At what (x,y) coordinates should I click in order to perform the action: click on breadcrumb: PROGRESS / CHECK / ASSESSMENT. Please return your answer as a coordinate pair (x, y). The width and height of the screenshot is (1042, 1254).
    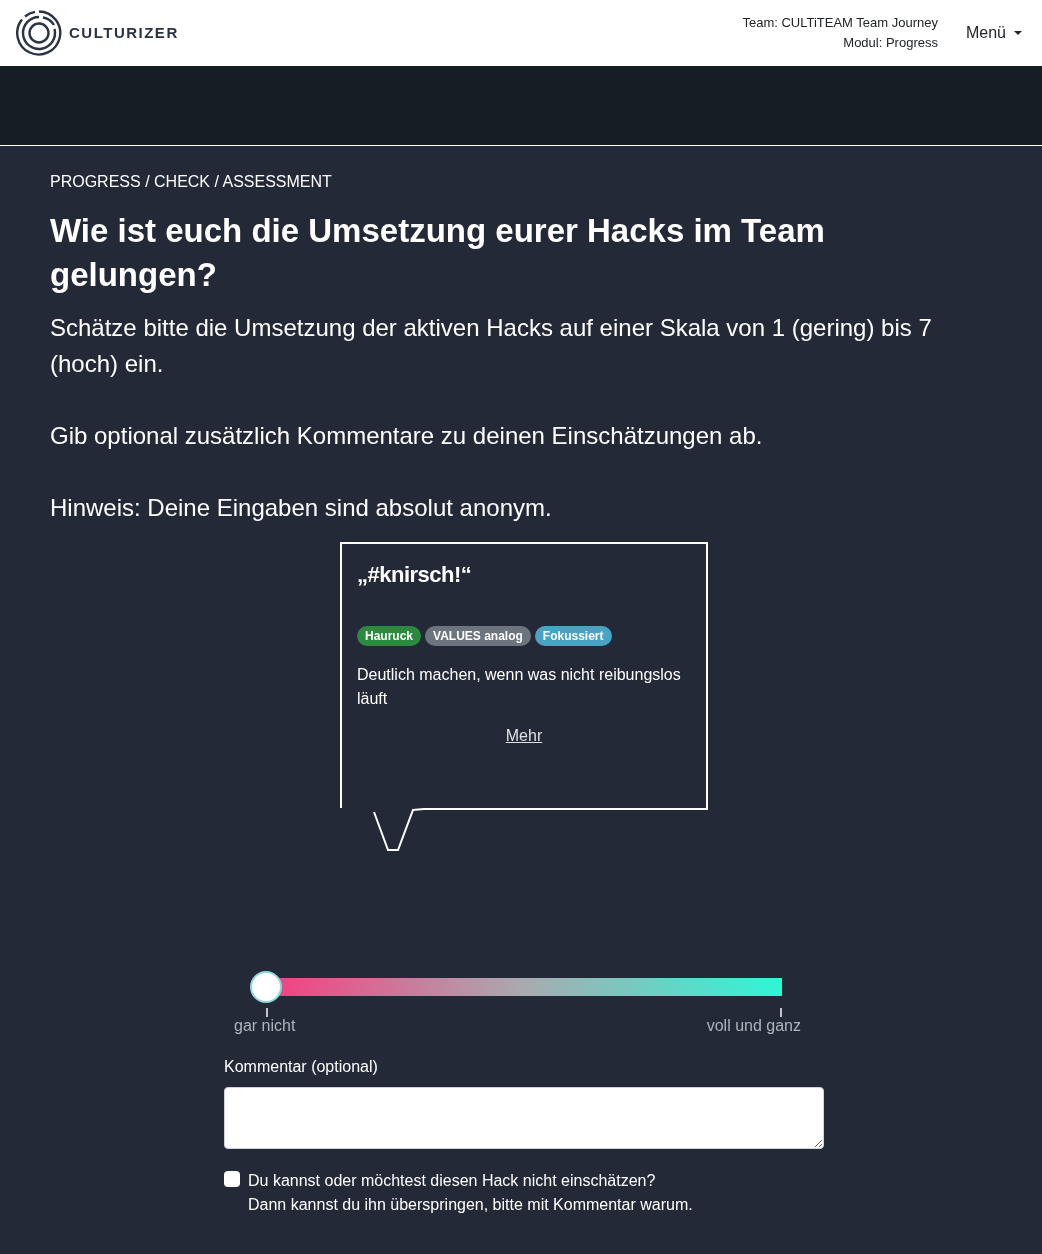
    Looking at the image, I should click on (191, 182).